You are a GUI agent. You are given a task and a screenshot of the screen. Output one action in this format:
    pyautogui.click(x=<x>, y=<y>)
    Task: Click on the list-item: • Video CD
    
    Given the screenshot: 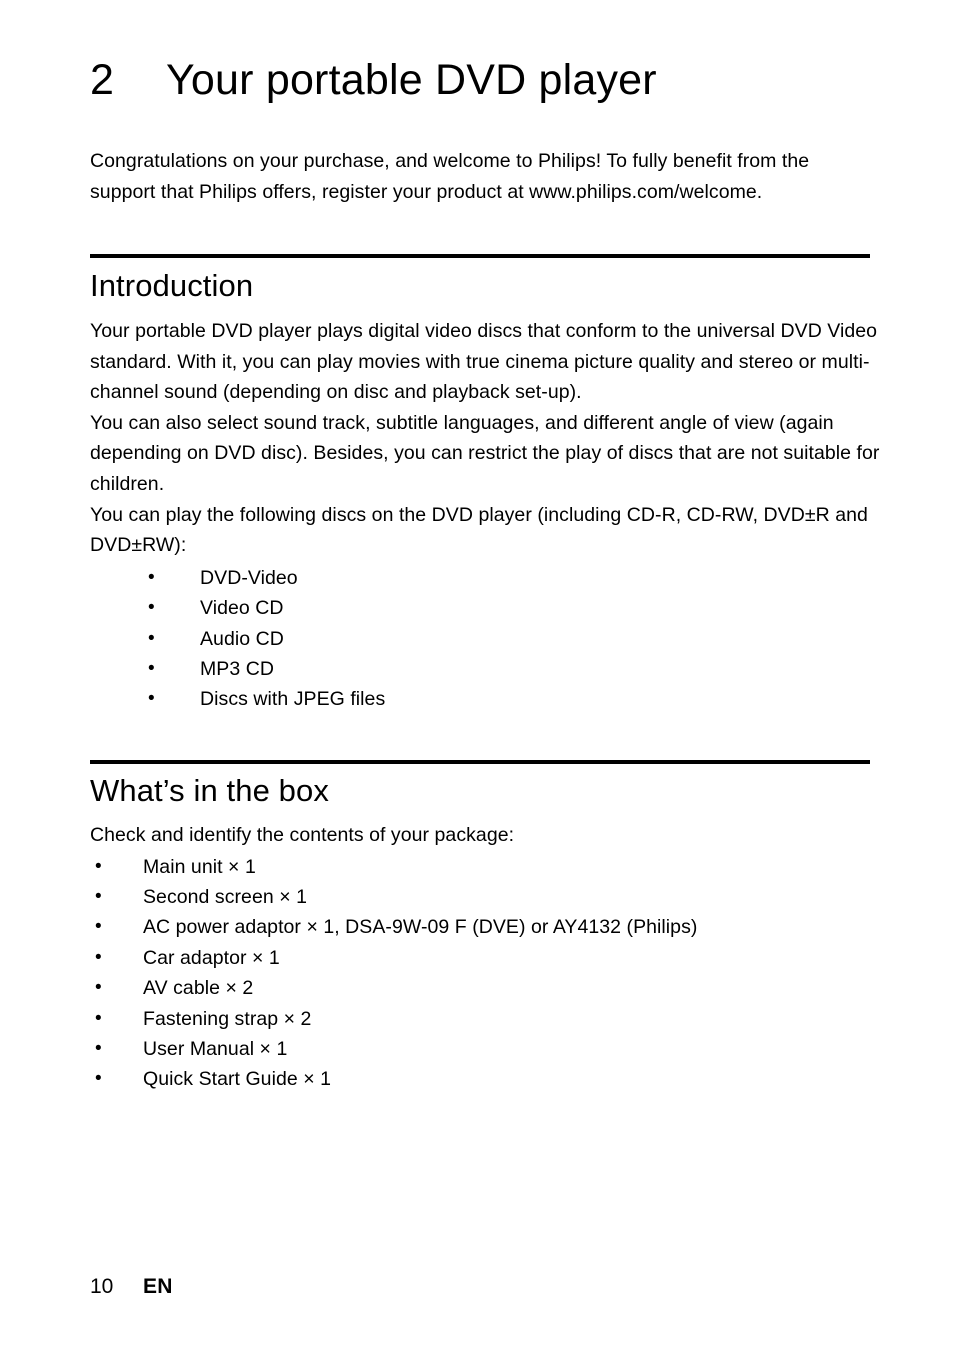 What is the action you would take?
    pyautogui.click(x=519, y=608)
    